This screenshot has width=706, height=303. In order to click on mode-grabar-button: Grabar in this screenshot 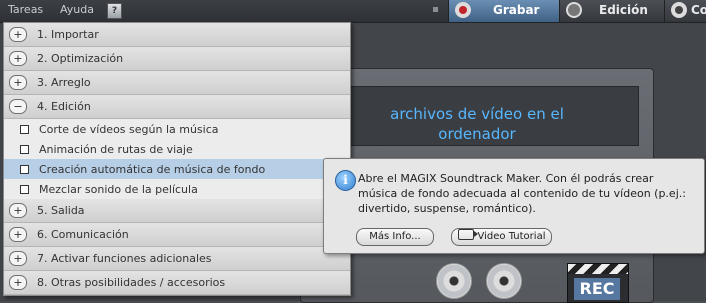, I will do `click(503, 11)`.